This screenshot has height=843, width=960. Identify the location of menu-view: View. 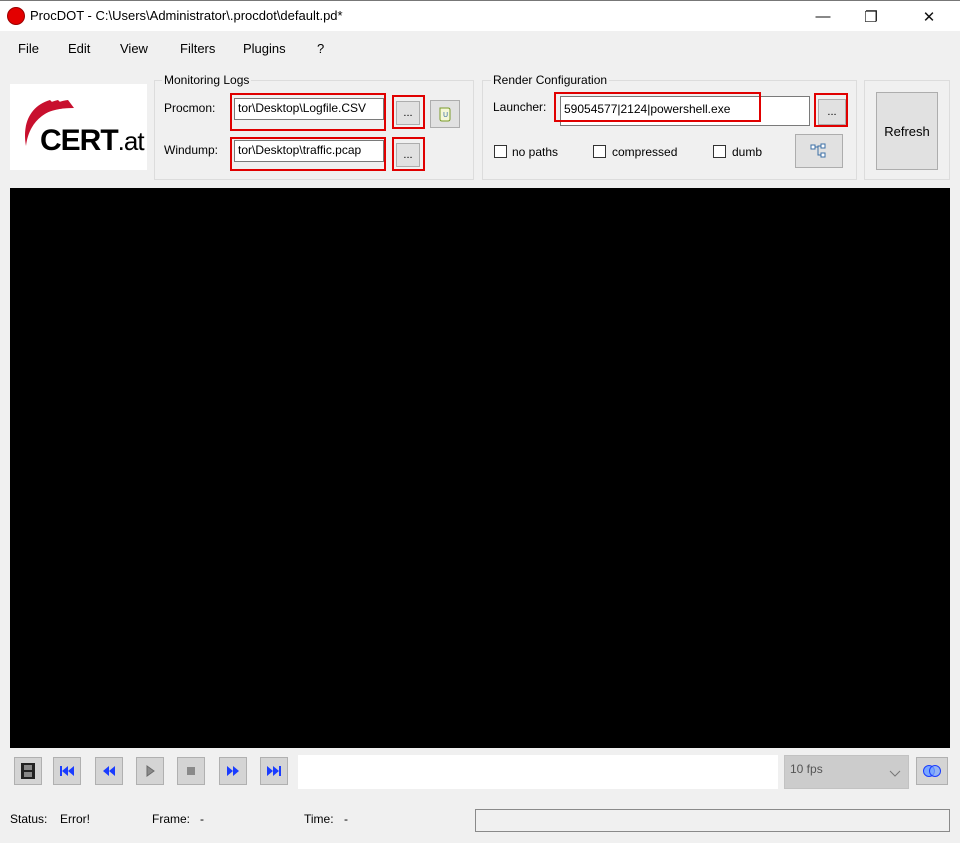
(134, 48).